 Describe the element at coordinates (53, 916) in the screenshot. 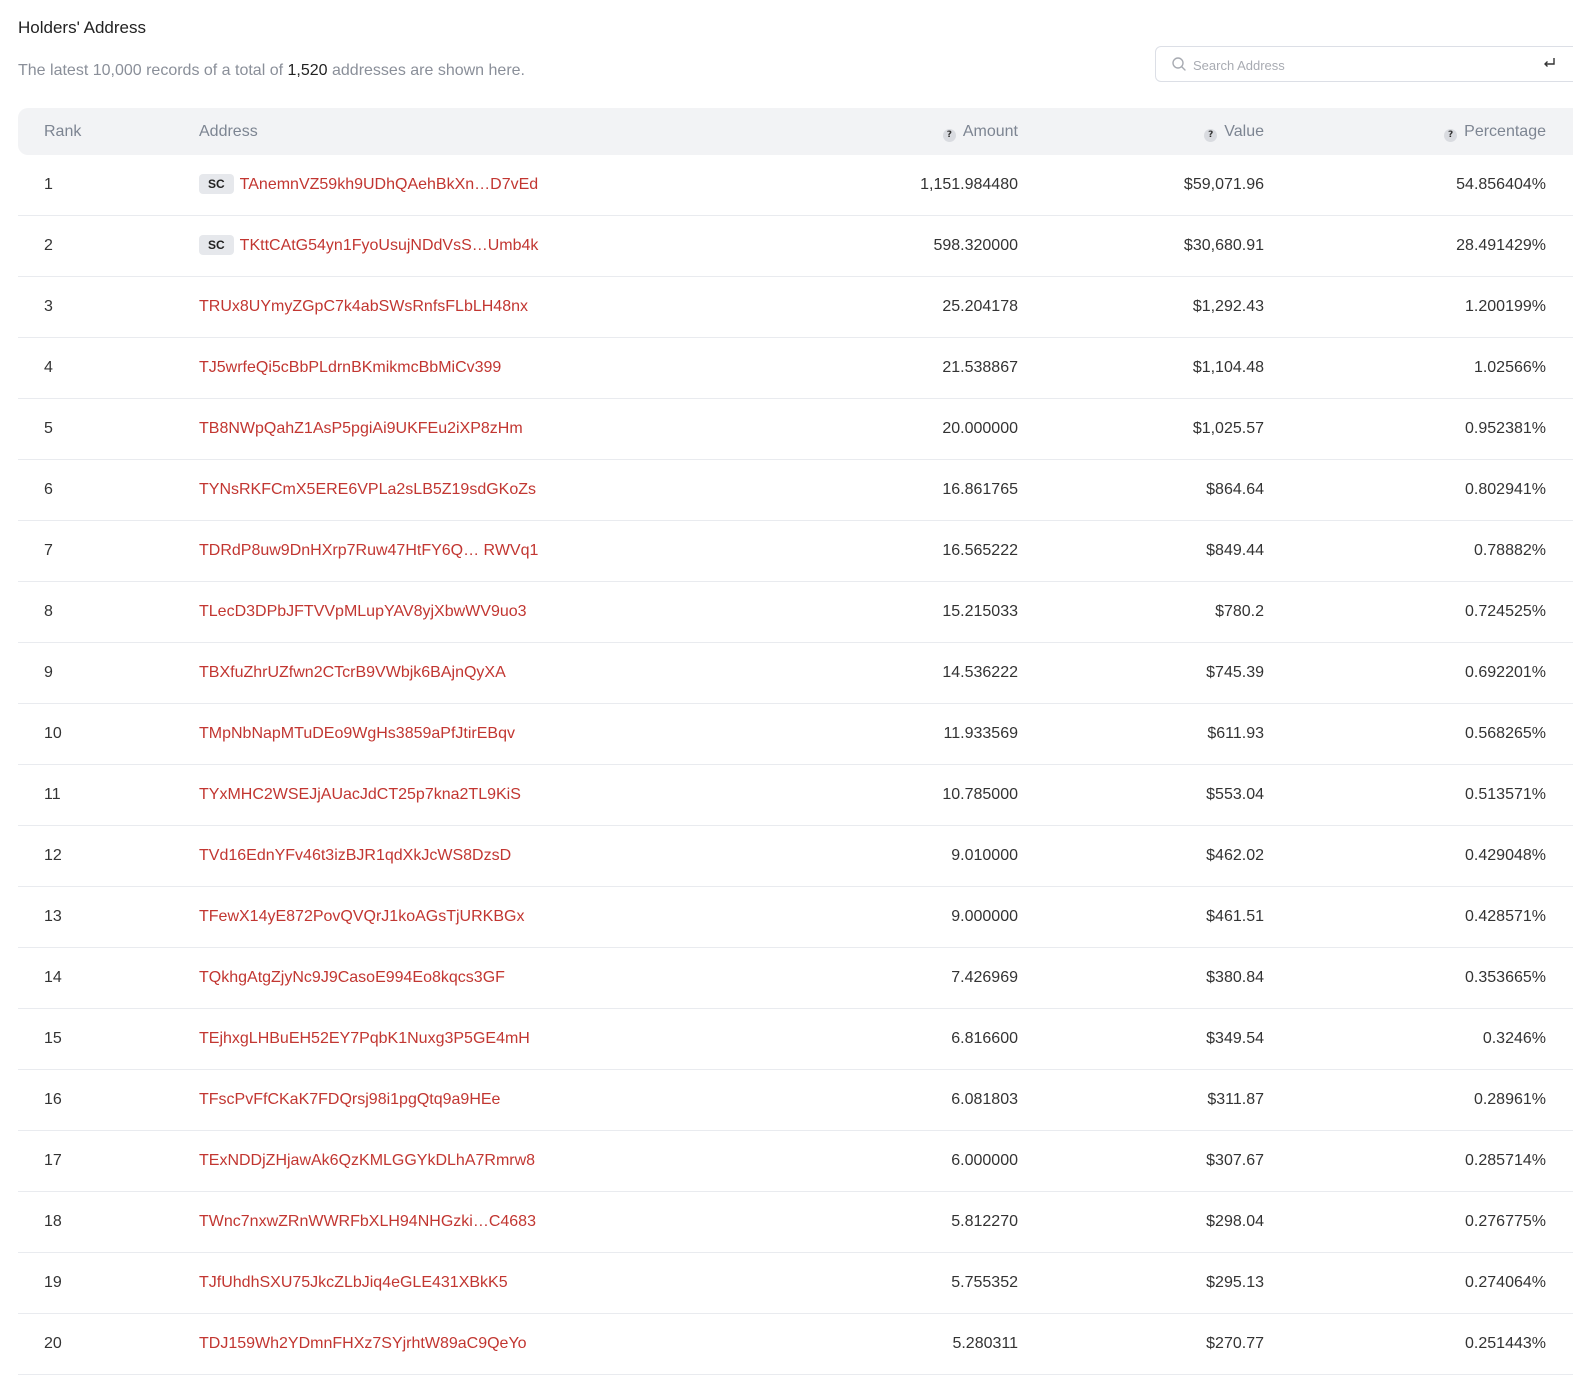

I see `rank-cell: 13` at that location.